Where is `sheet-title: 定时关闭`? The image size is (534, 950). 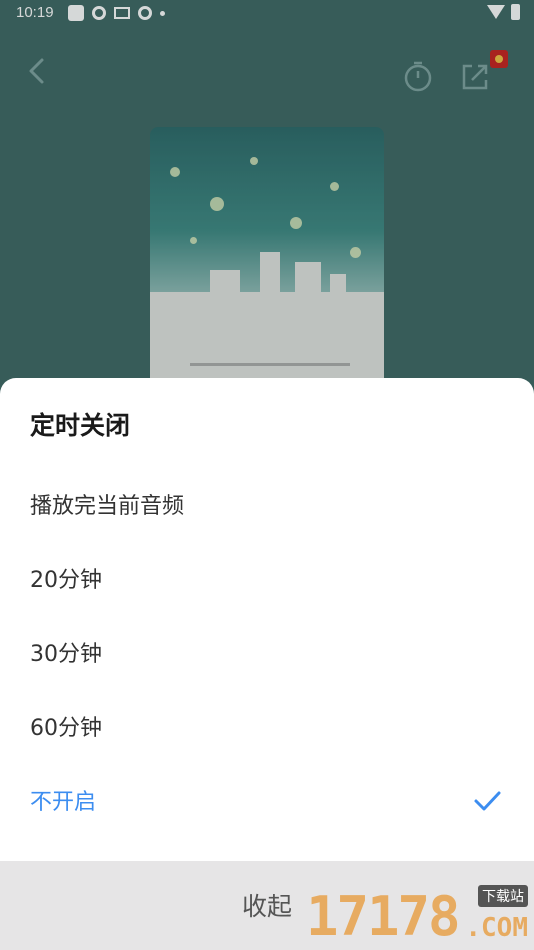 sheet-title: 定时关闭 is located at coordinates (80, 425).